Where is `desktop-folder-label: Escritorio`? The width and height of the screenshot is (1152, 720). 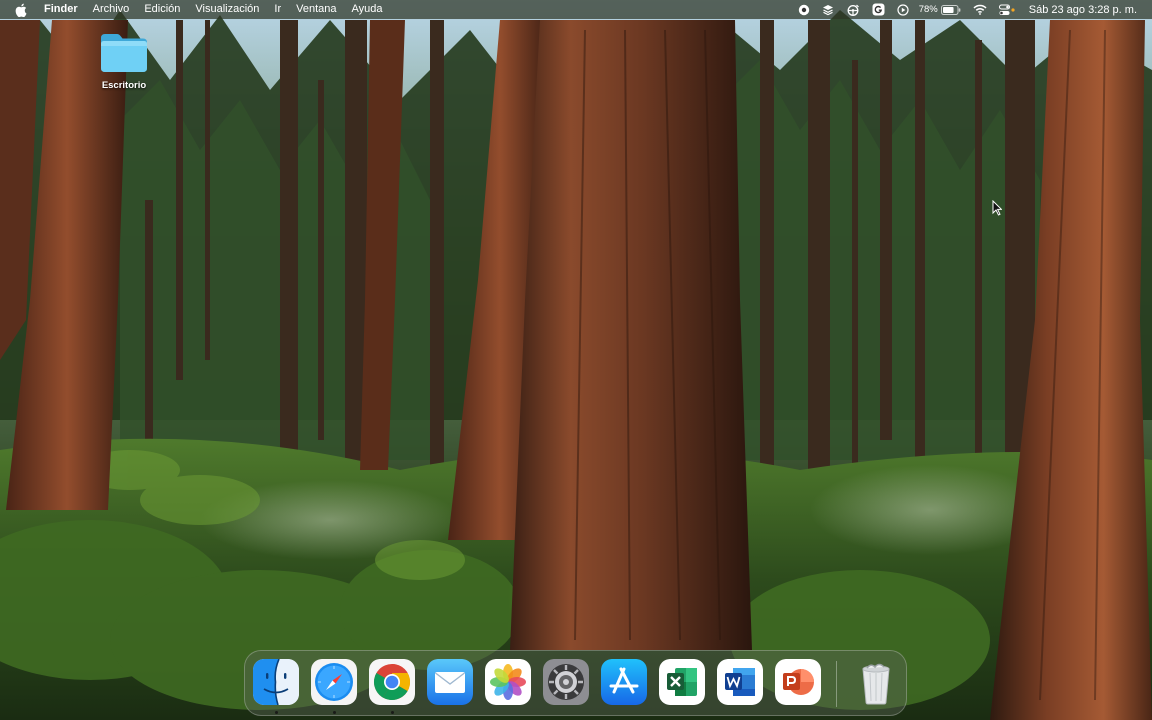
desktop-folder-label: Escritorio is located at coordinates (124, 85).